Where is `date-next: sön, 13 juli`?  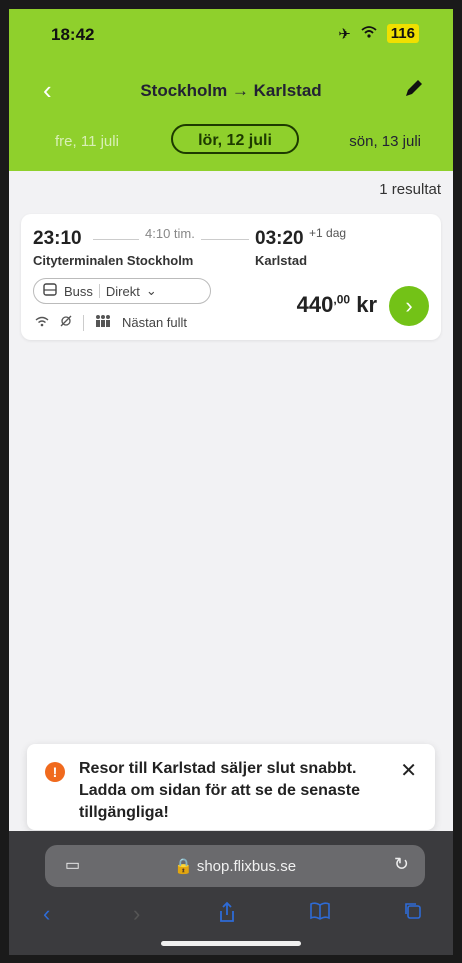 date-next: sön, 13 juli is located at coordinates (385, 141).